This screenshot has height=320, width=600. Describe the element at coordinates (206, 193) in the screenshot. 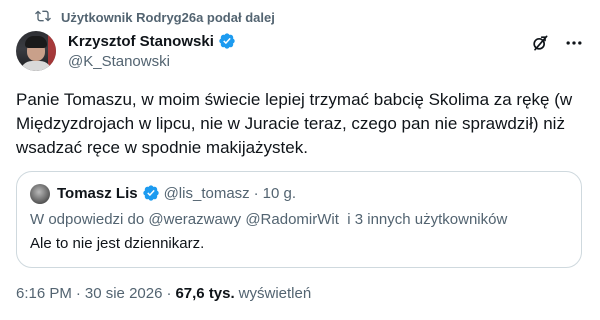

I see `quoted-author-handle: @lis_tomasz` at that location.